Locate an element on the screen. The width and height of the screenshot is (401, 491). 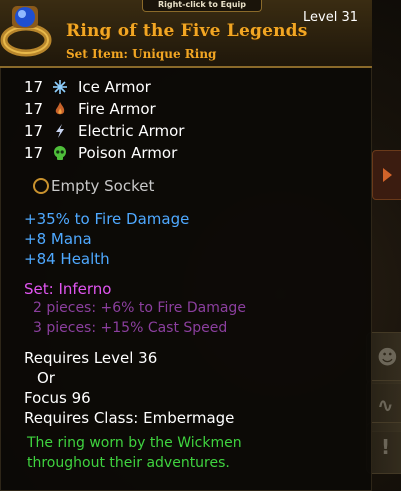
lightning-icon is located at coordinates (60, 131).